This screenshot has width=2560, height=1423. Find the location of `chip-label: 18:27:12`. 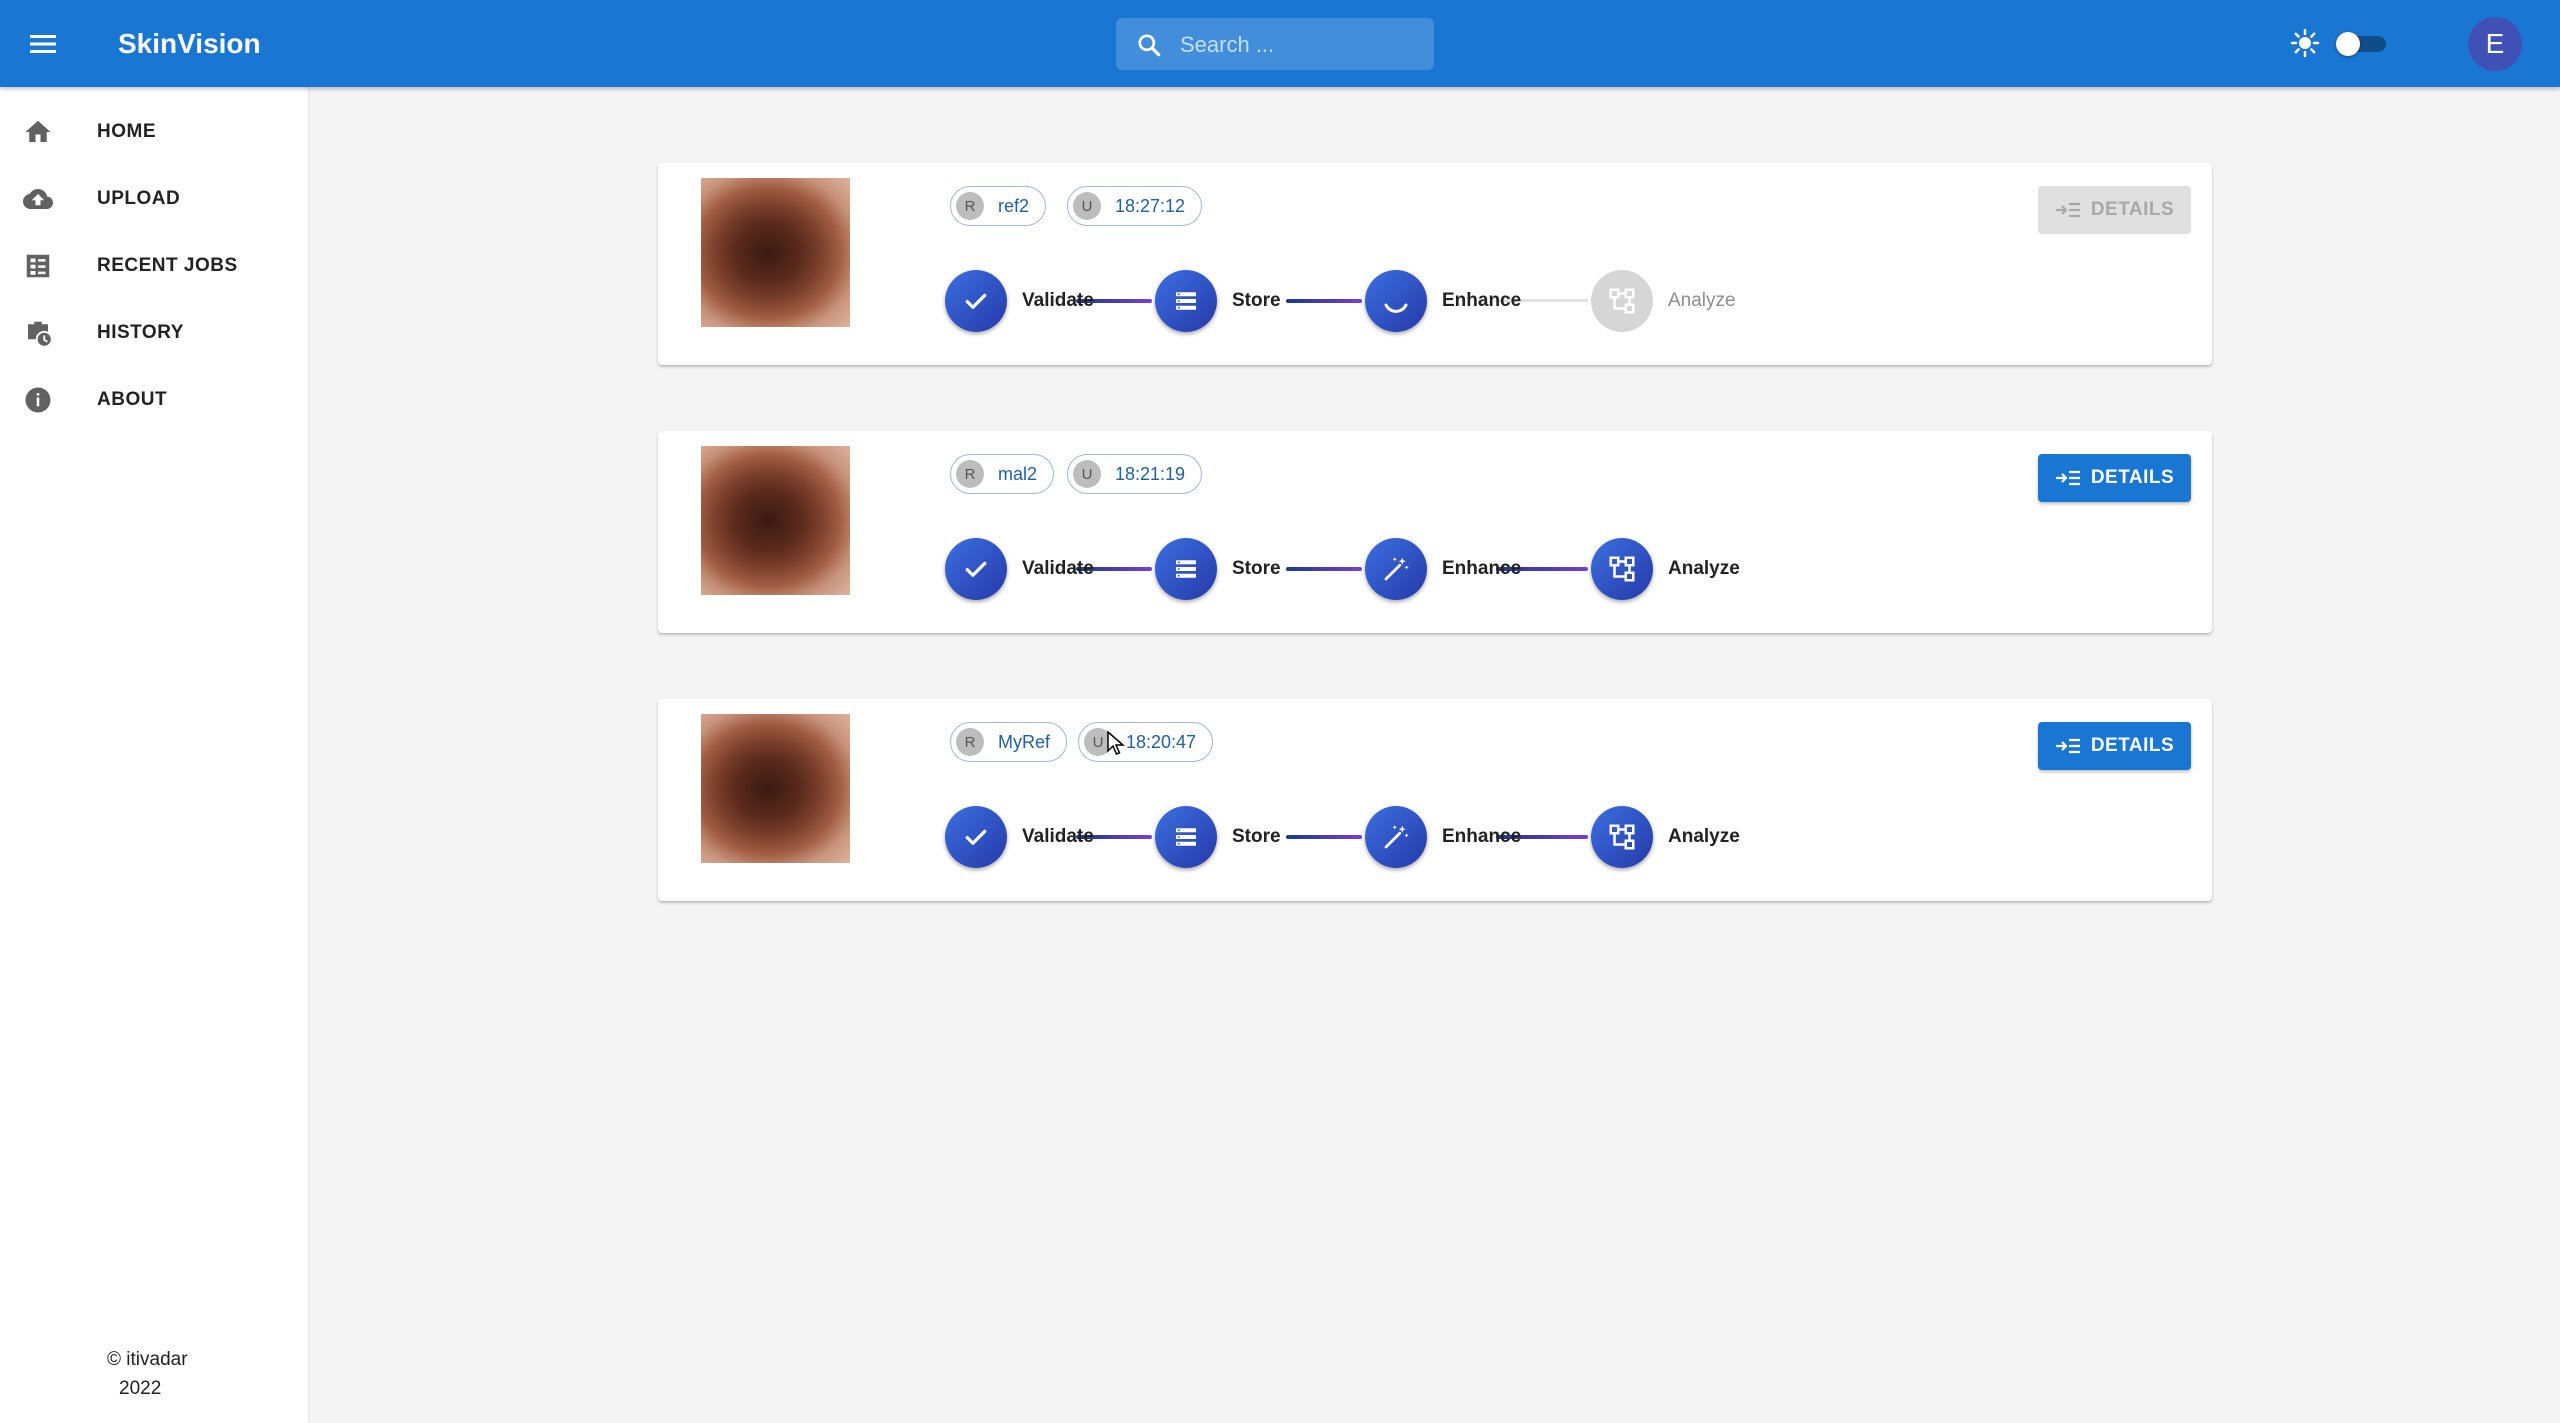

chip-label: 18:27:12 is located at coordinates (1150, 205).